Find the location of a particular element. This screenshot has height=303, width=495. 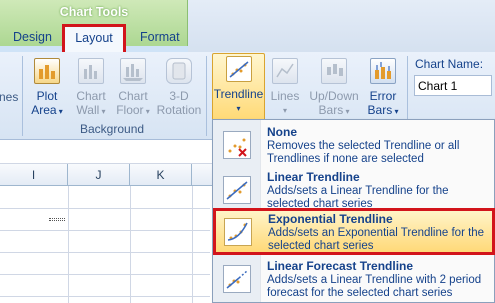

menu-item-title: Exponential Trendline is located at coordinates (330, 219).